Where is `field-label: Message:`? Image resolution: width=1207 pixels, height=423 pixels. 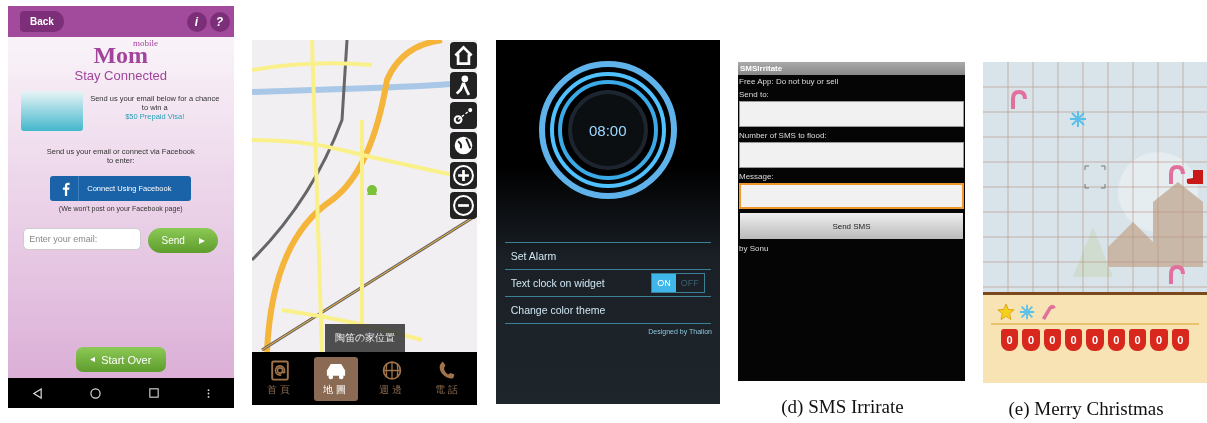 field-label: Message: is located at coordinates (756, 177).